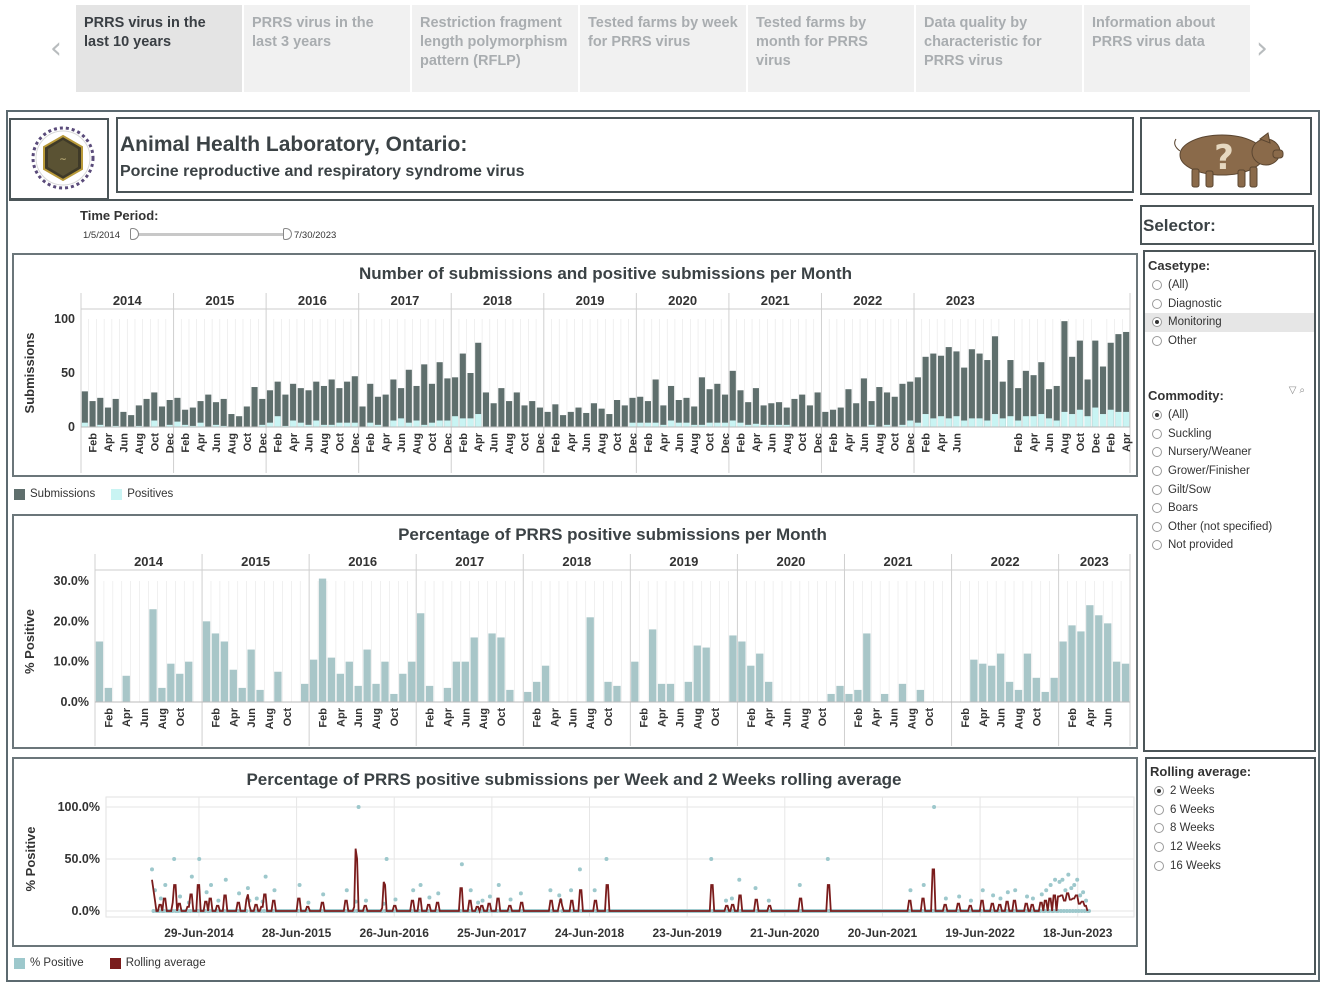 Image resolution: width=1325 pixels, height=986 pixels. I want to click on tab-tested-farms-by-week: Tested farms by week for PRRS virus, so click(663, 48).